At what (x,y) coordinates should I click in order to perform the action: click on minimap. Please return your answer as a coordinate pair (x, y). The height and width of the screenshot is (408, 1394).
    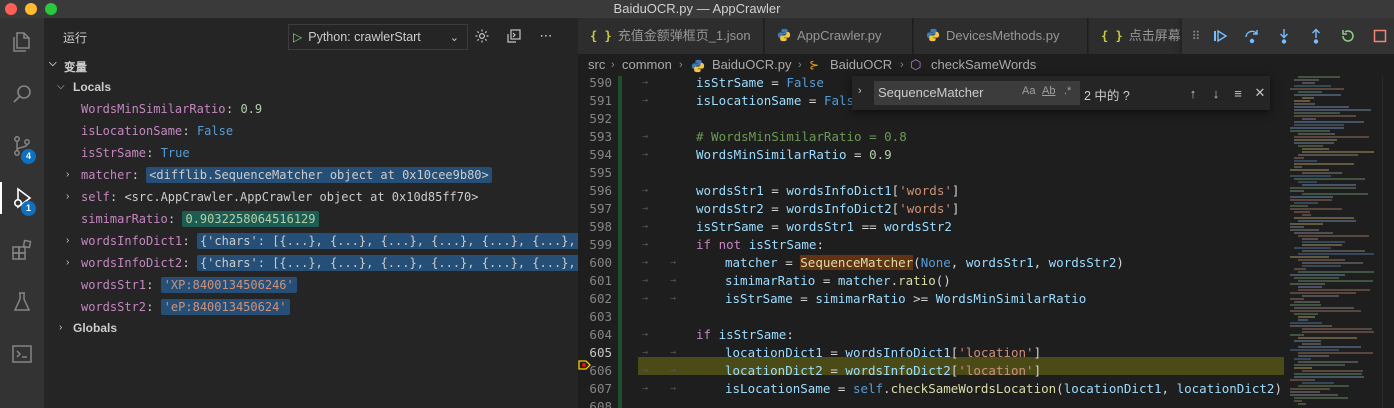
    Looking at the image, I should click on (1334, 242).